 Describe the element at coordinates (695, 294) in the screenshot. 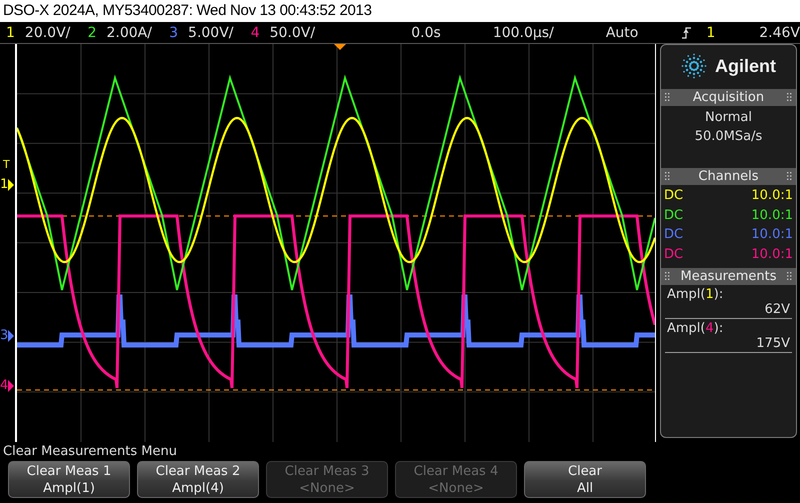

I see `measurement-label: Ampl(1):` at that location.